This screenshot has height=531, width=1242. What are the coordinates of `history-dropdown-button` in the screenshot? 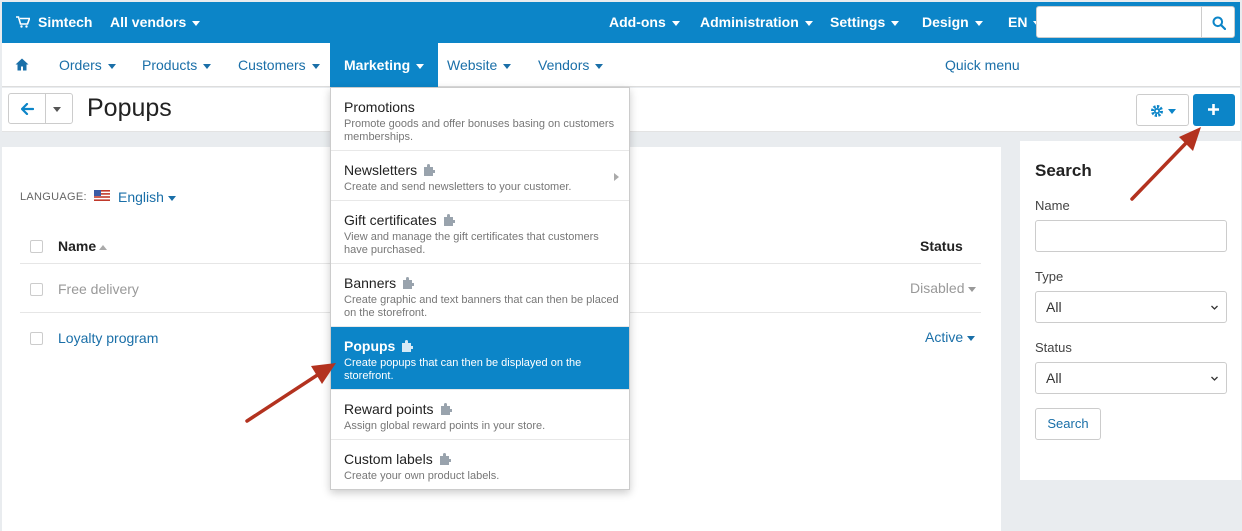 It's located at (59, 108).